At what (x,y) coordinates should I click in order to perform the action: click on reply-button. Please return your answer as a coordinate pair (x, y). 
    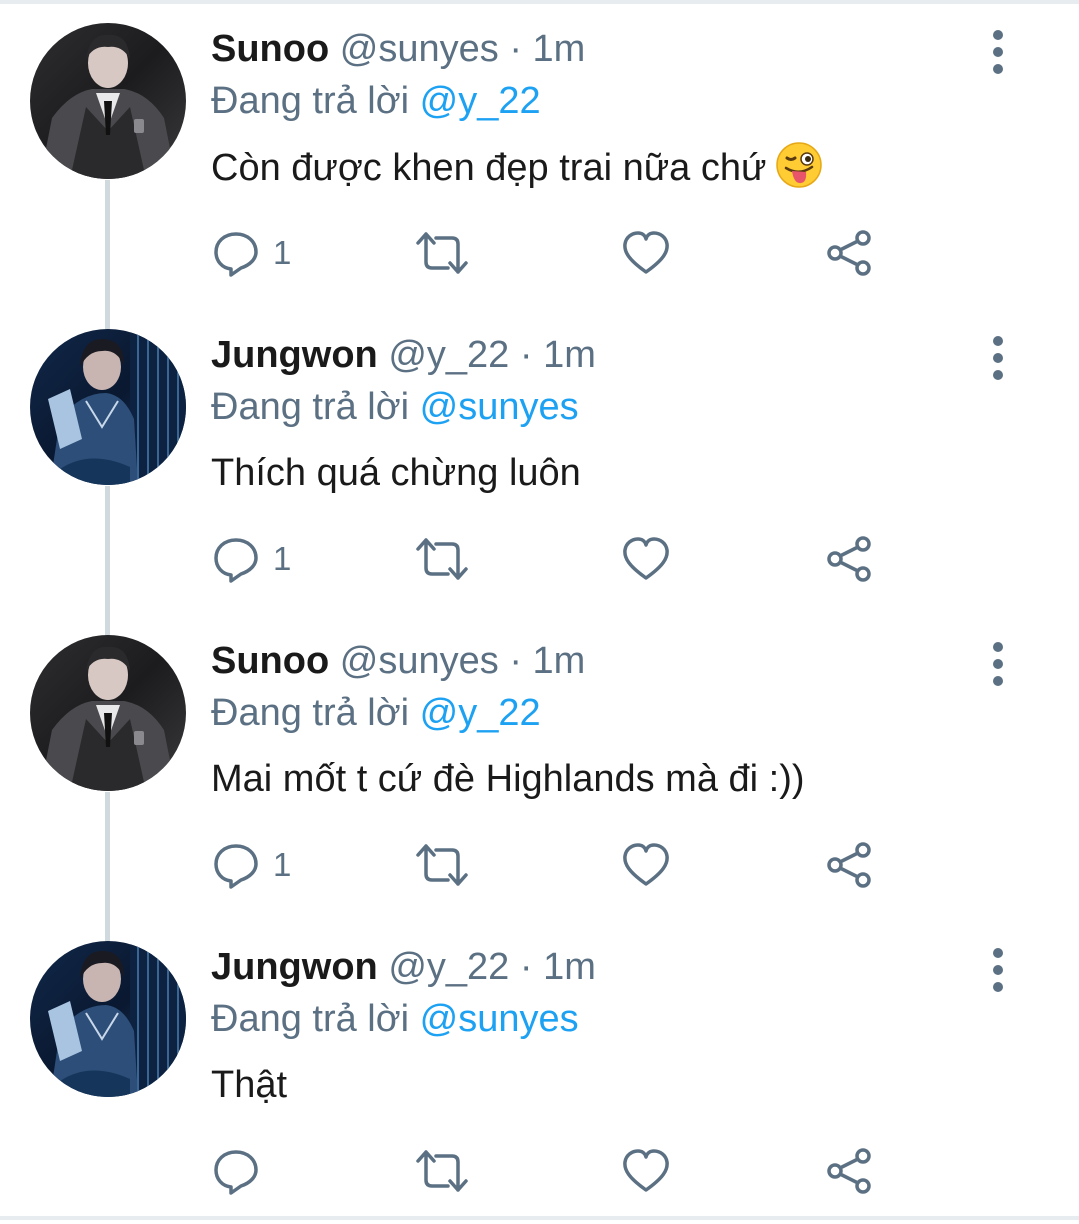
    Looking at the image, I should click on (242, 1171).